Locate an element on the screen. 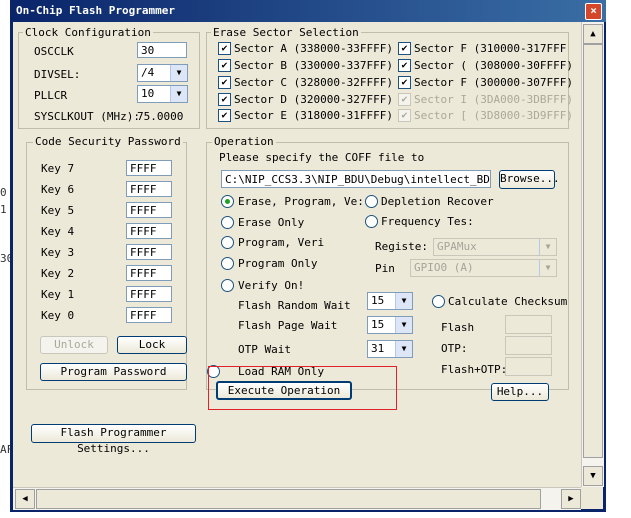 This screenshot has width=631, height=518. frequency-test-radio is located at coordinates (371, 221).